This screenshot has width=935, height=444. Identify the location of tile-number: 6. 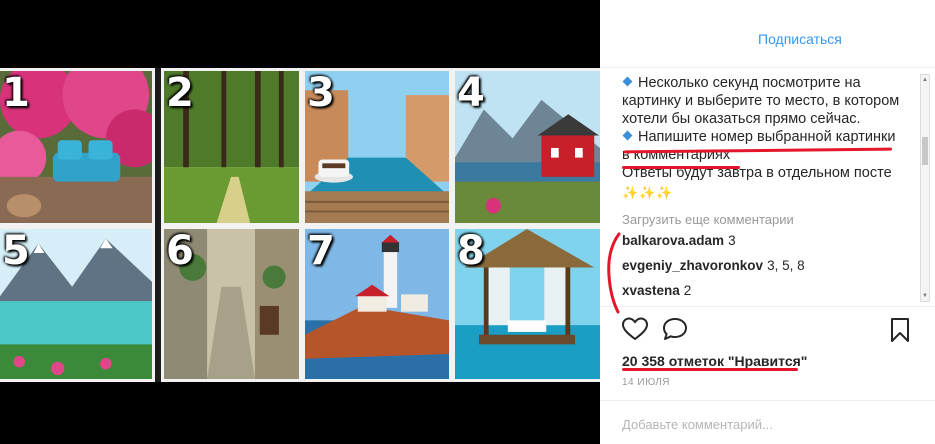
(180, 251).